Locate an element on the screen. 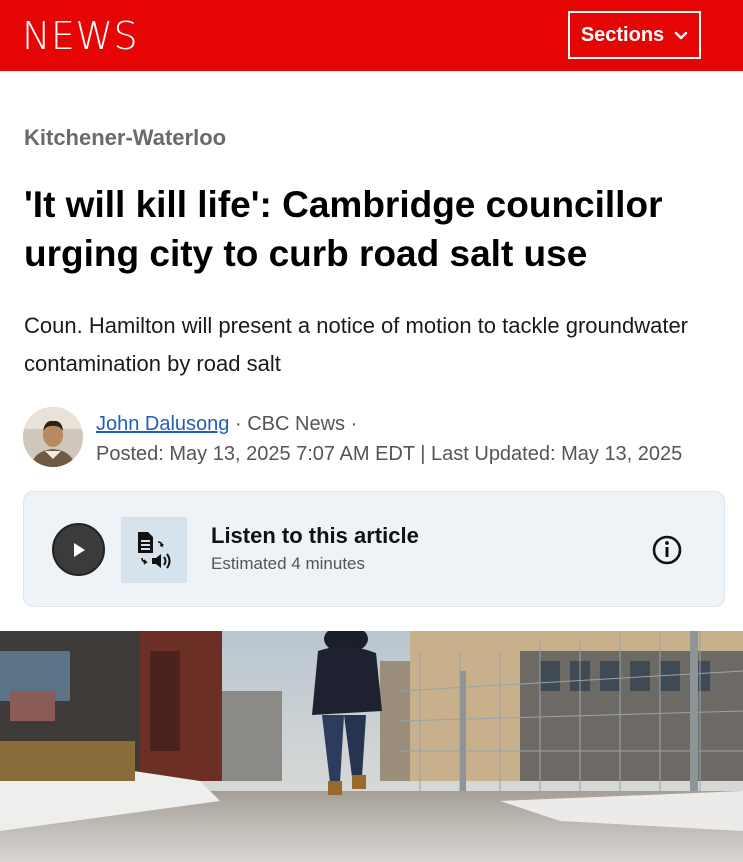 This screenshot has width=743, height=862. audio-duration: Estimated 4 minutes is located at coordinates (288, 563).